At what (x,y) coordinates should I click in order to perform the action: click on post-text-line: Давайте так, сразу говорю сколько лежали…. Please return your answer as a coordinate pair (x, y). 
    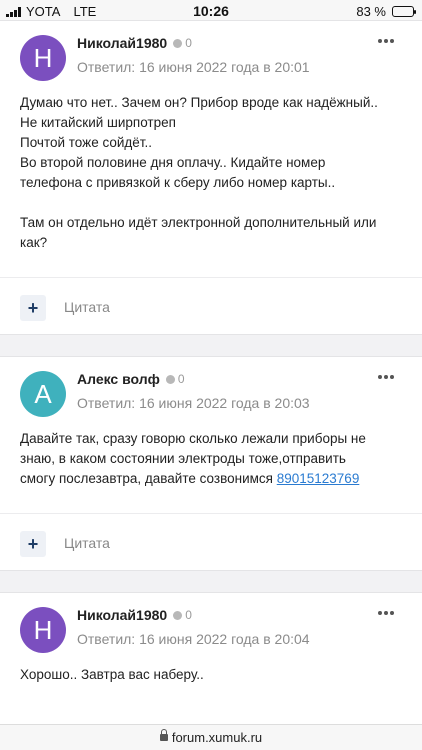
    Looking at the image, I should click on (193, 438).